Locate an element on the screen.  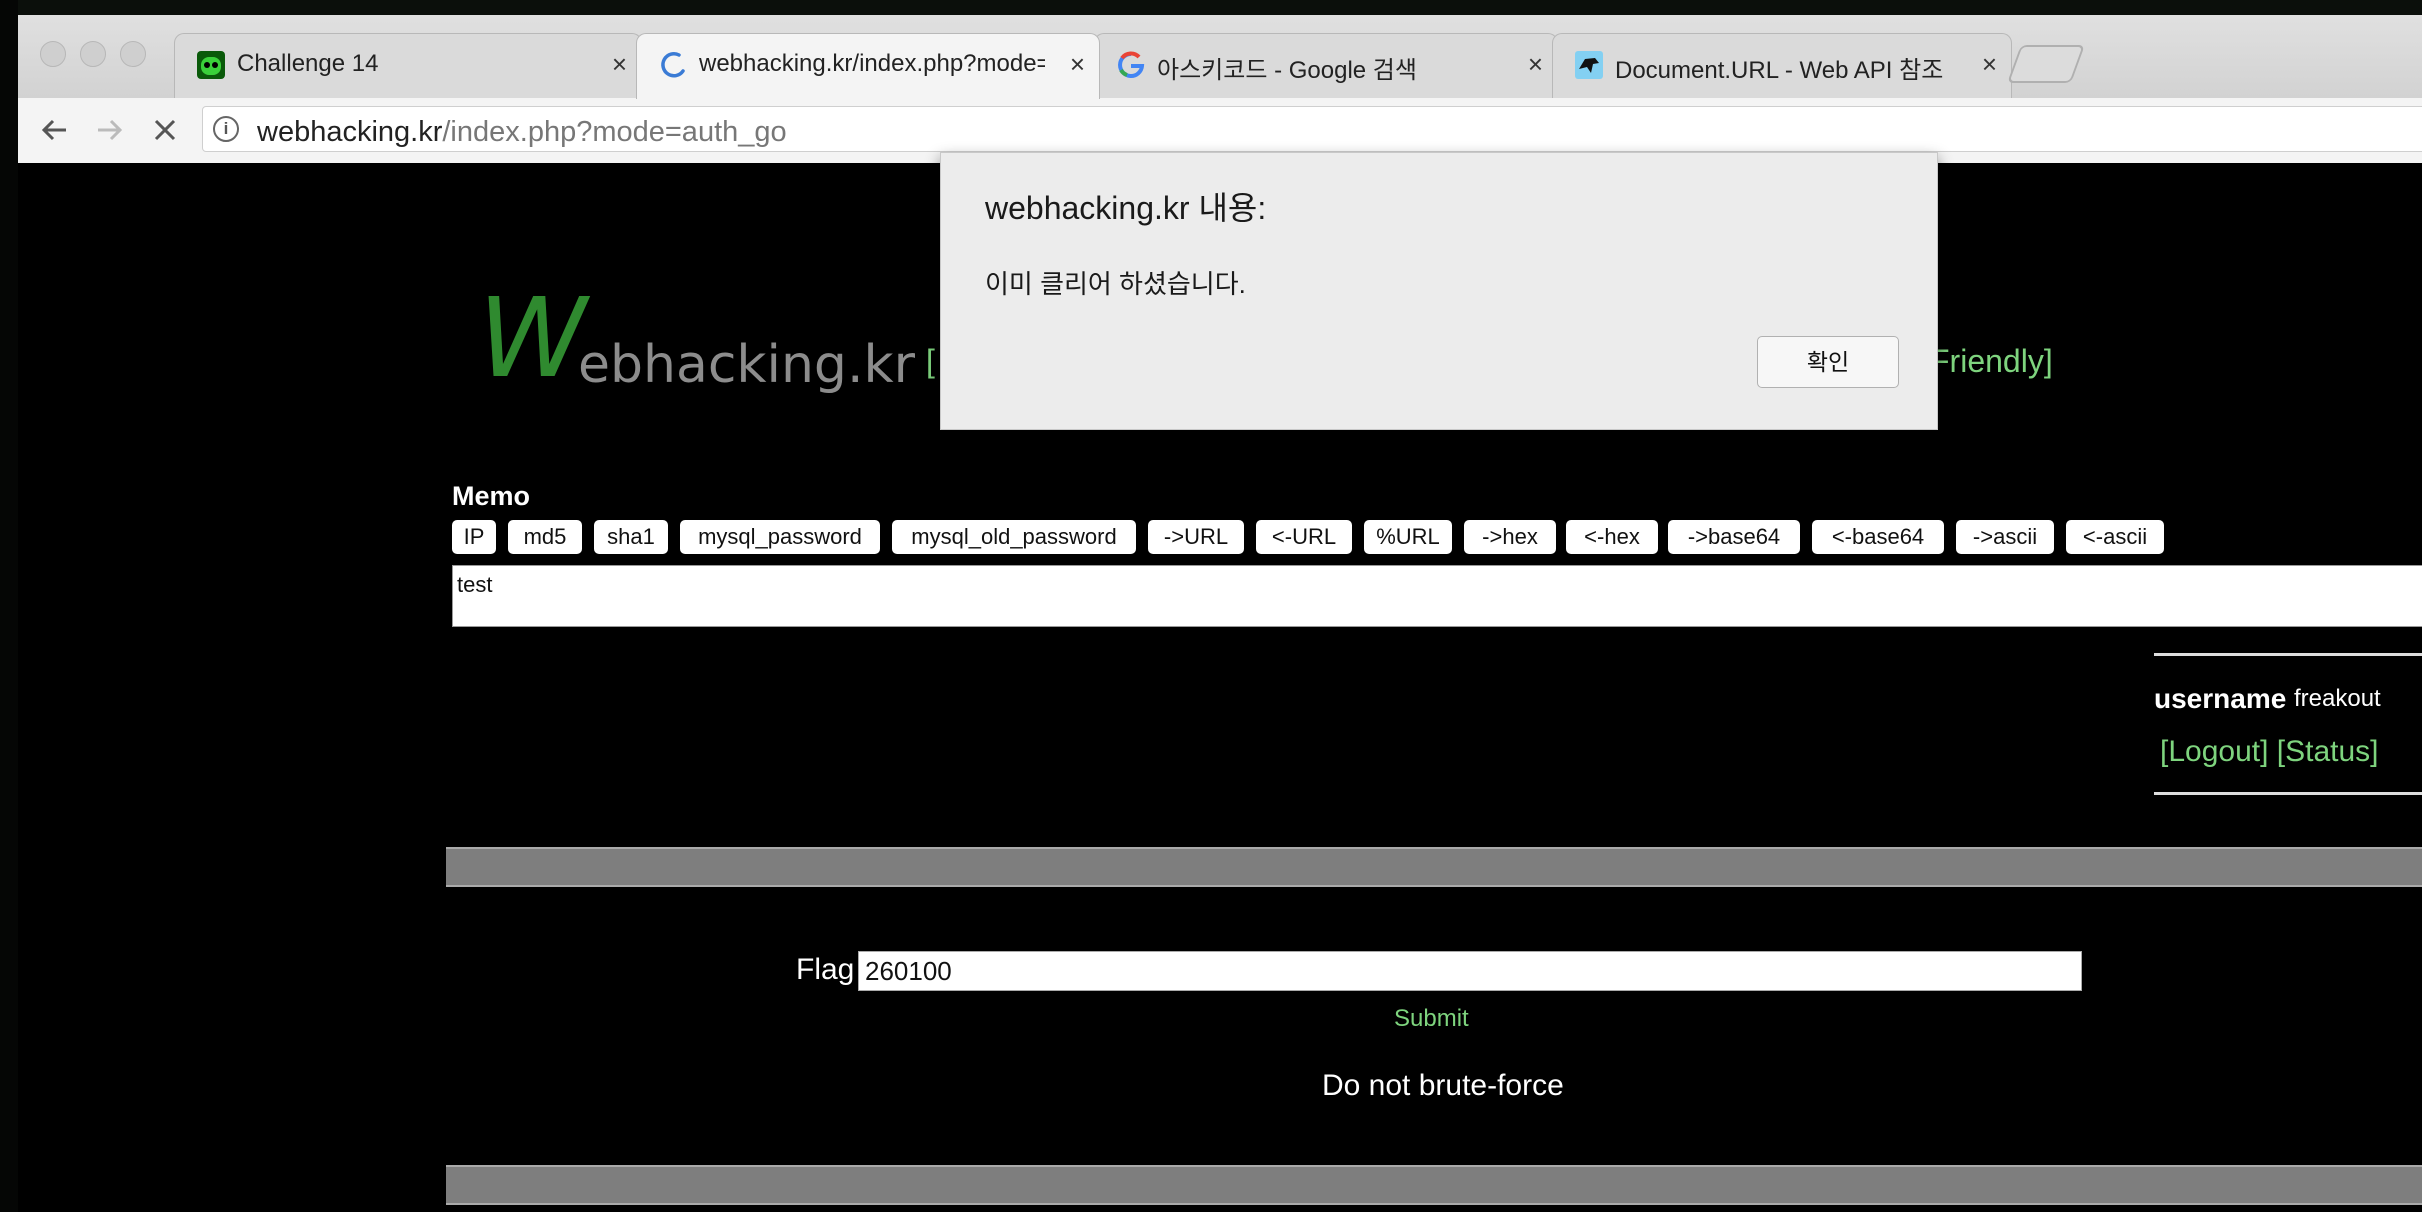
window-minimize-dot is located at coordinates (93, 54).